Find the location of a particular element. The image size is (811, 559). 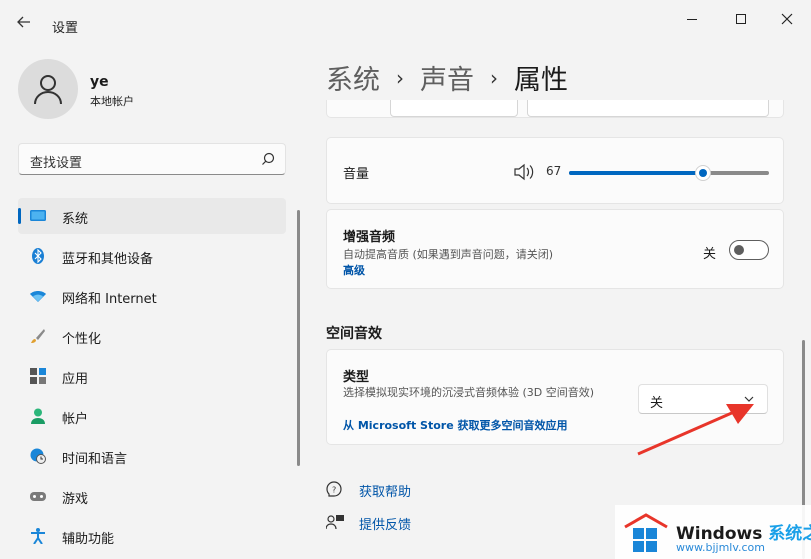

title-bar: 设置 is located at coordinates (405, 20).